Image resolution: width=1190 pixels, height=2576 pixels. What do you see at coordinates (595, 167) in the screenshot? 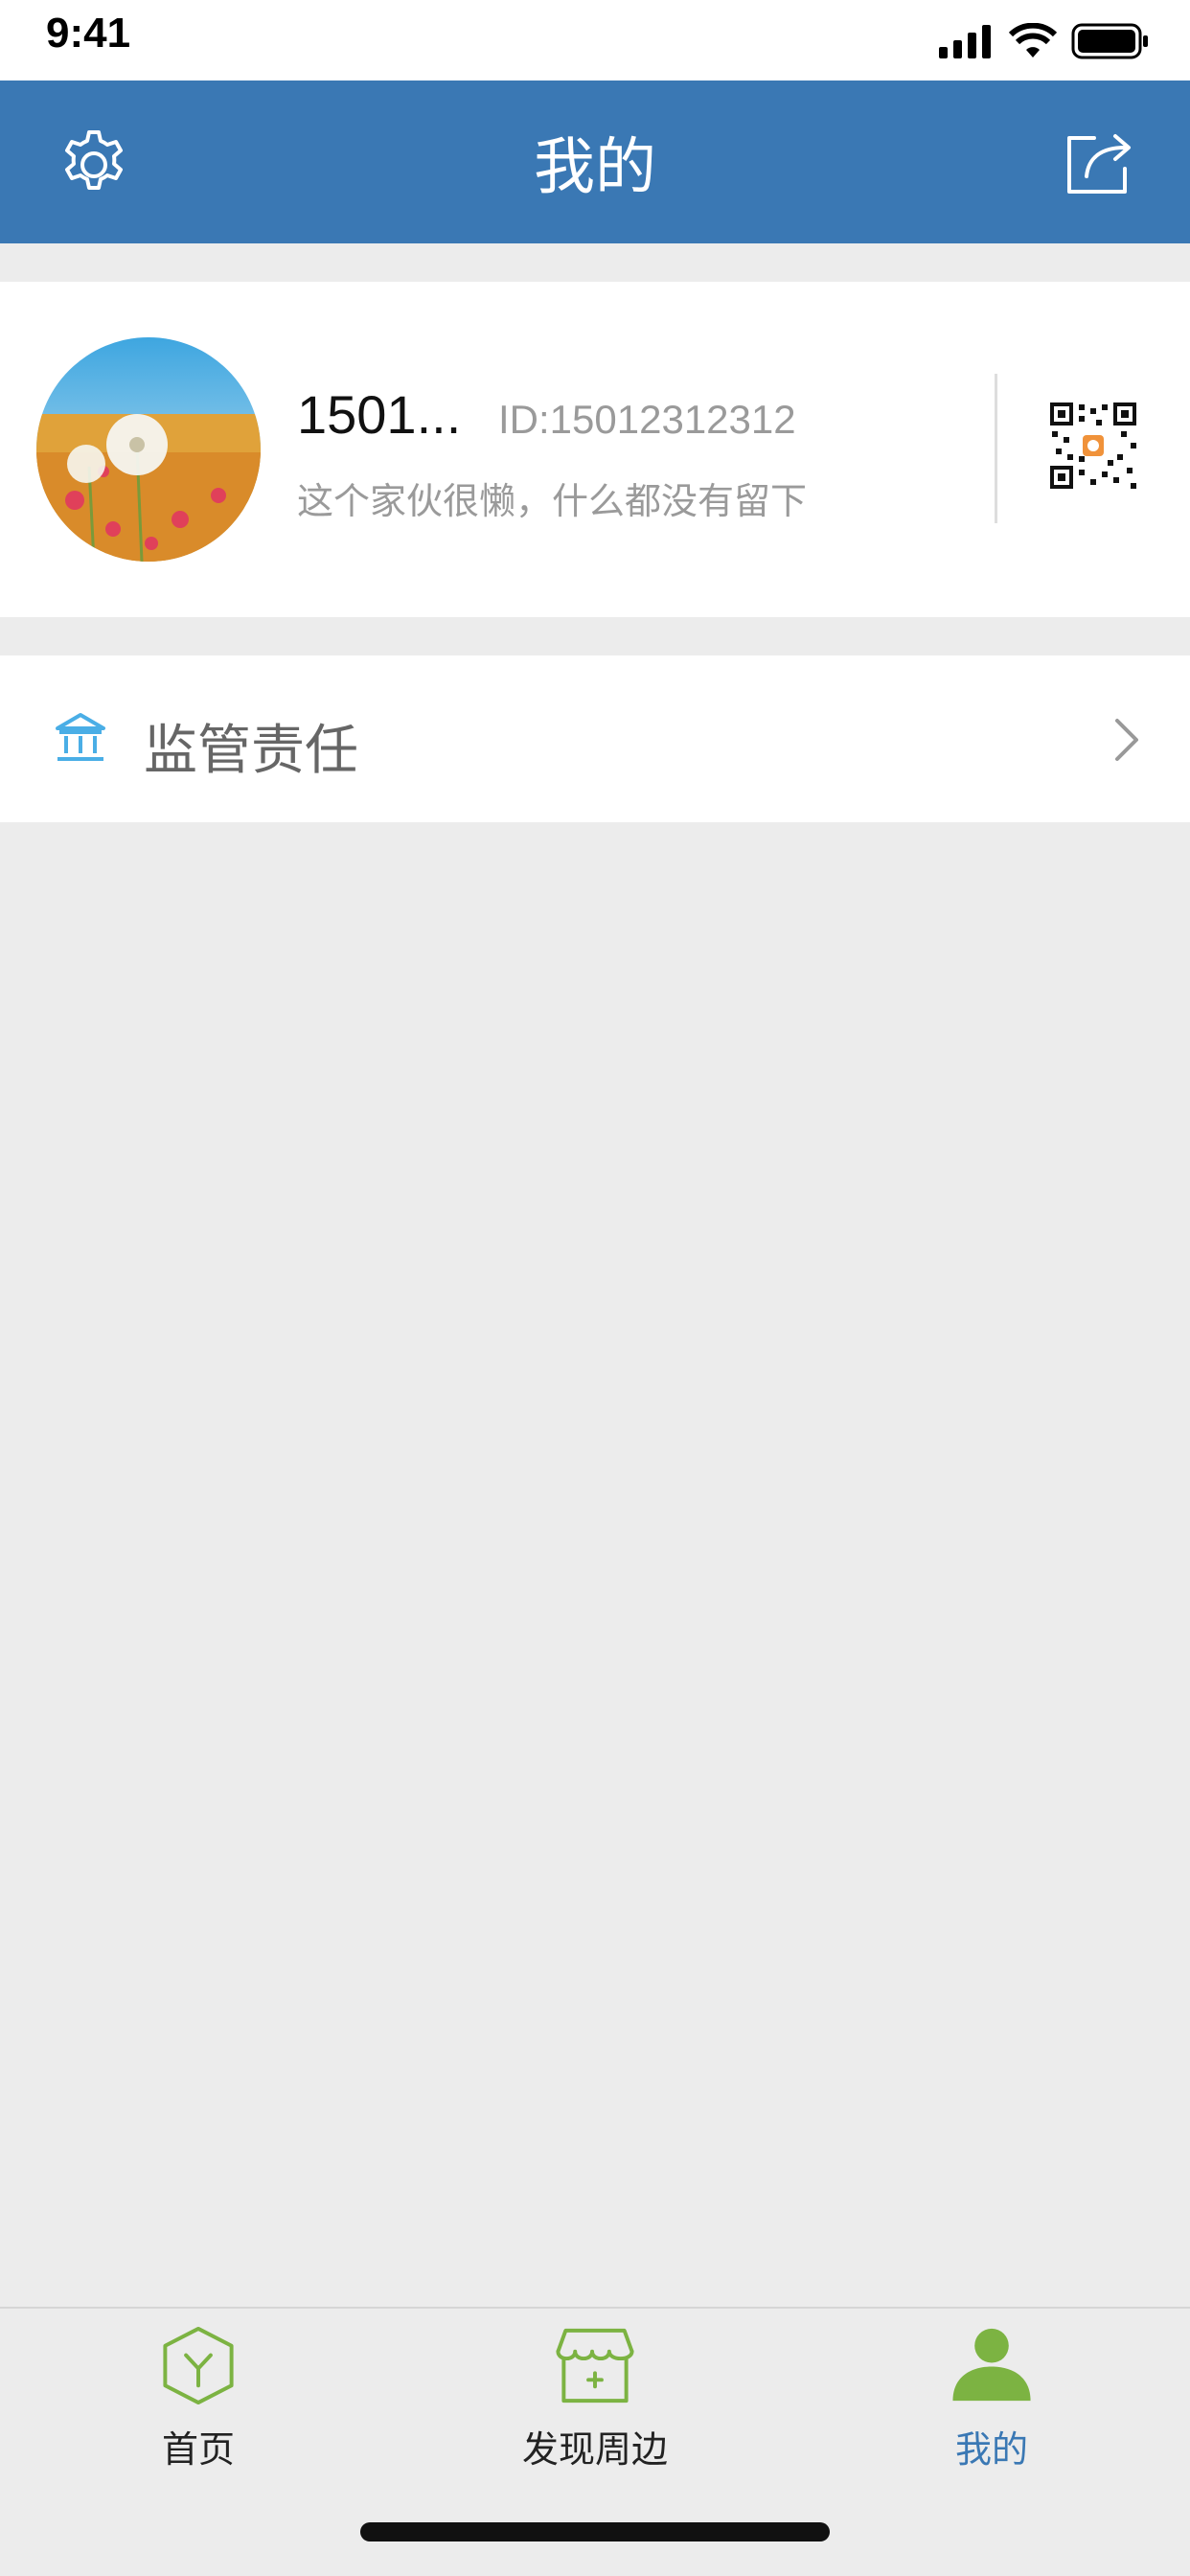
I see `page-title: 我的` at bounding box center [595, 167].